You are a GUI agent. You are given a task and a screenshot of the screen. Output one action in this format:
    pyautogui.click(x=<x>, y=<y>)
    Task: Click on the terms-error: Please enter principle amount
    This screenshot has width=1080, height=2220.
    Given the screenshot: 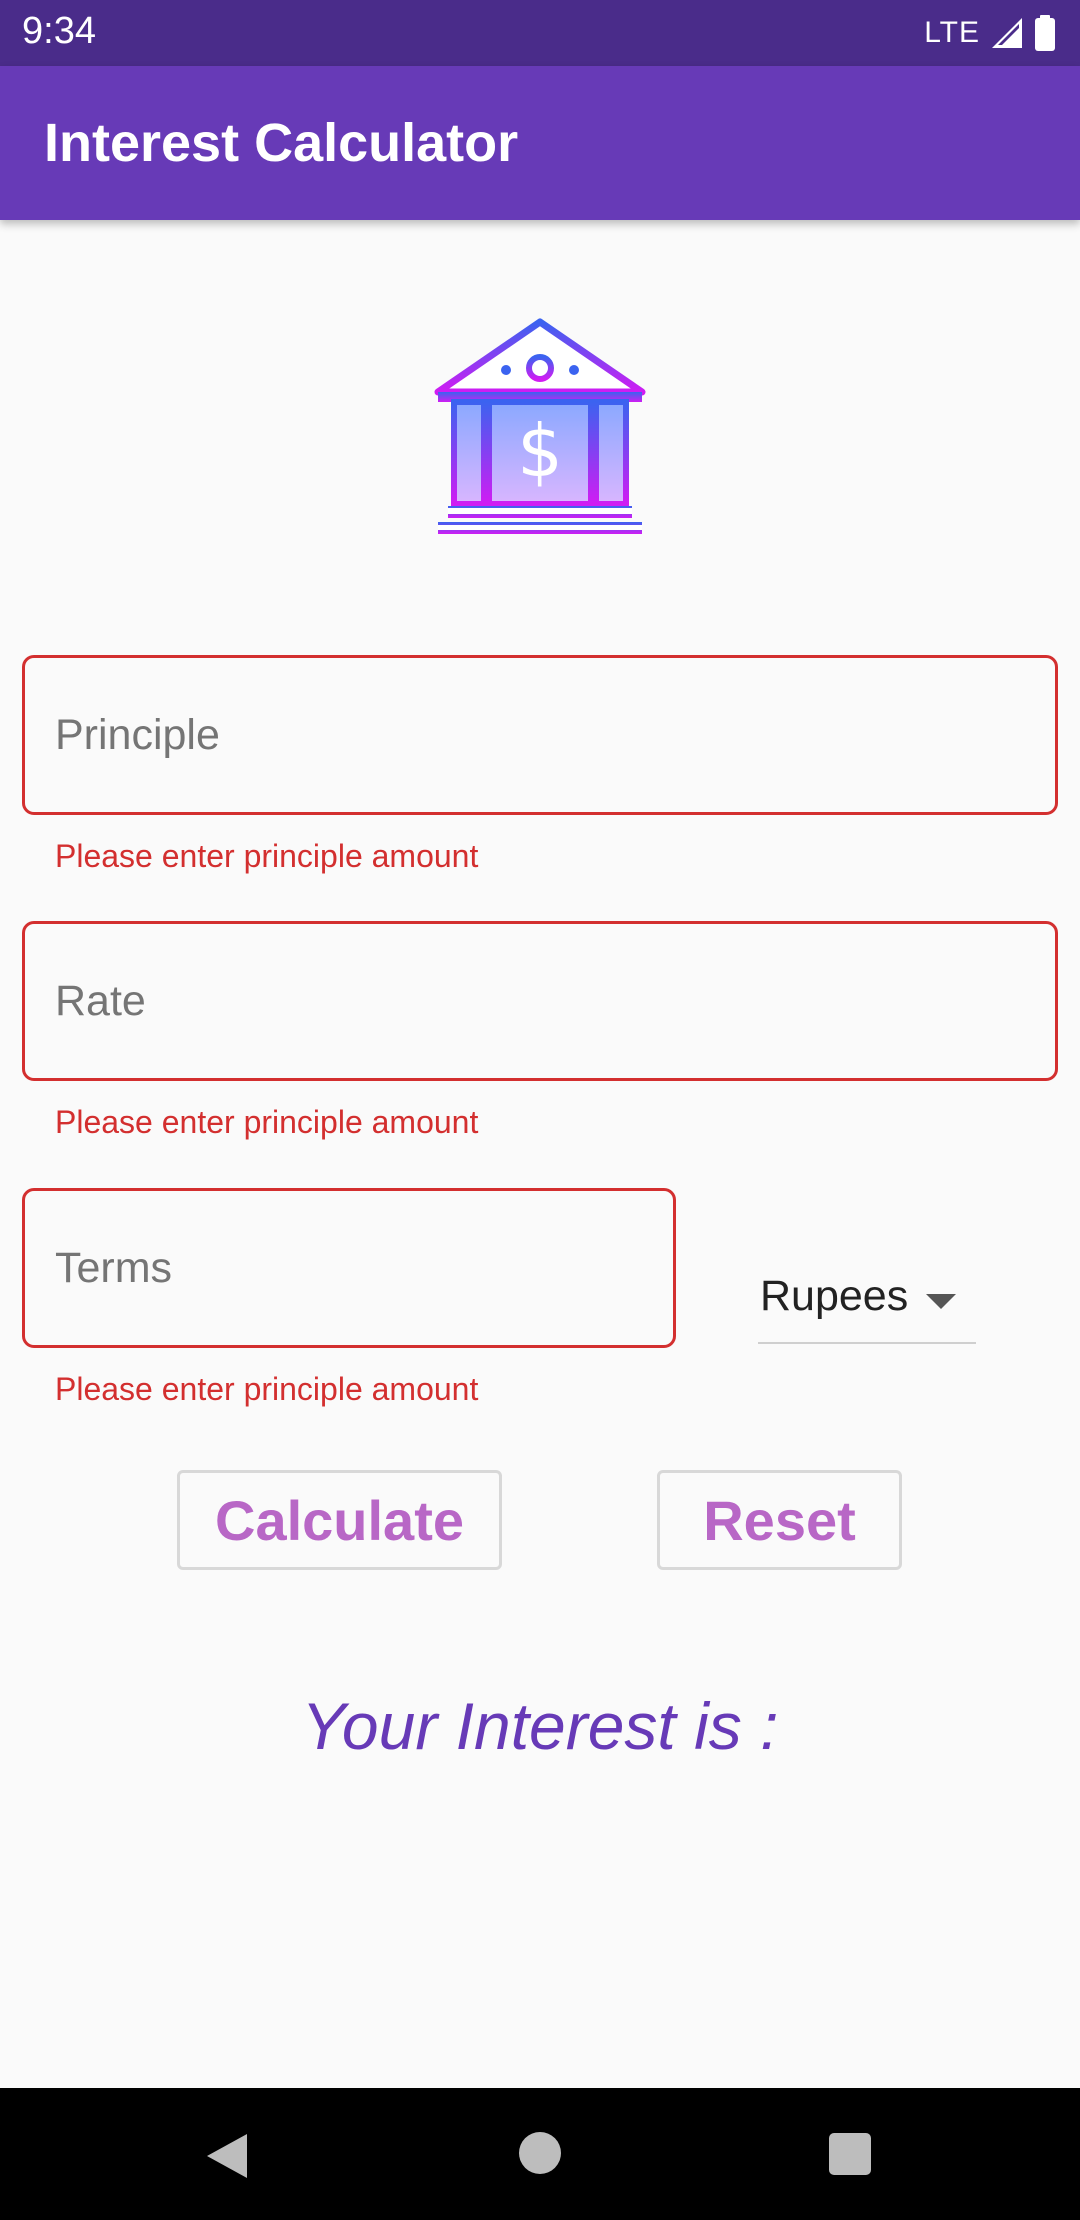 What is the action you would take?
    pyautogui.click(x=267, y=1389)
    